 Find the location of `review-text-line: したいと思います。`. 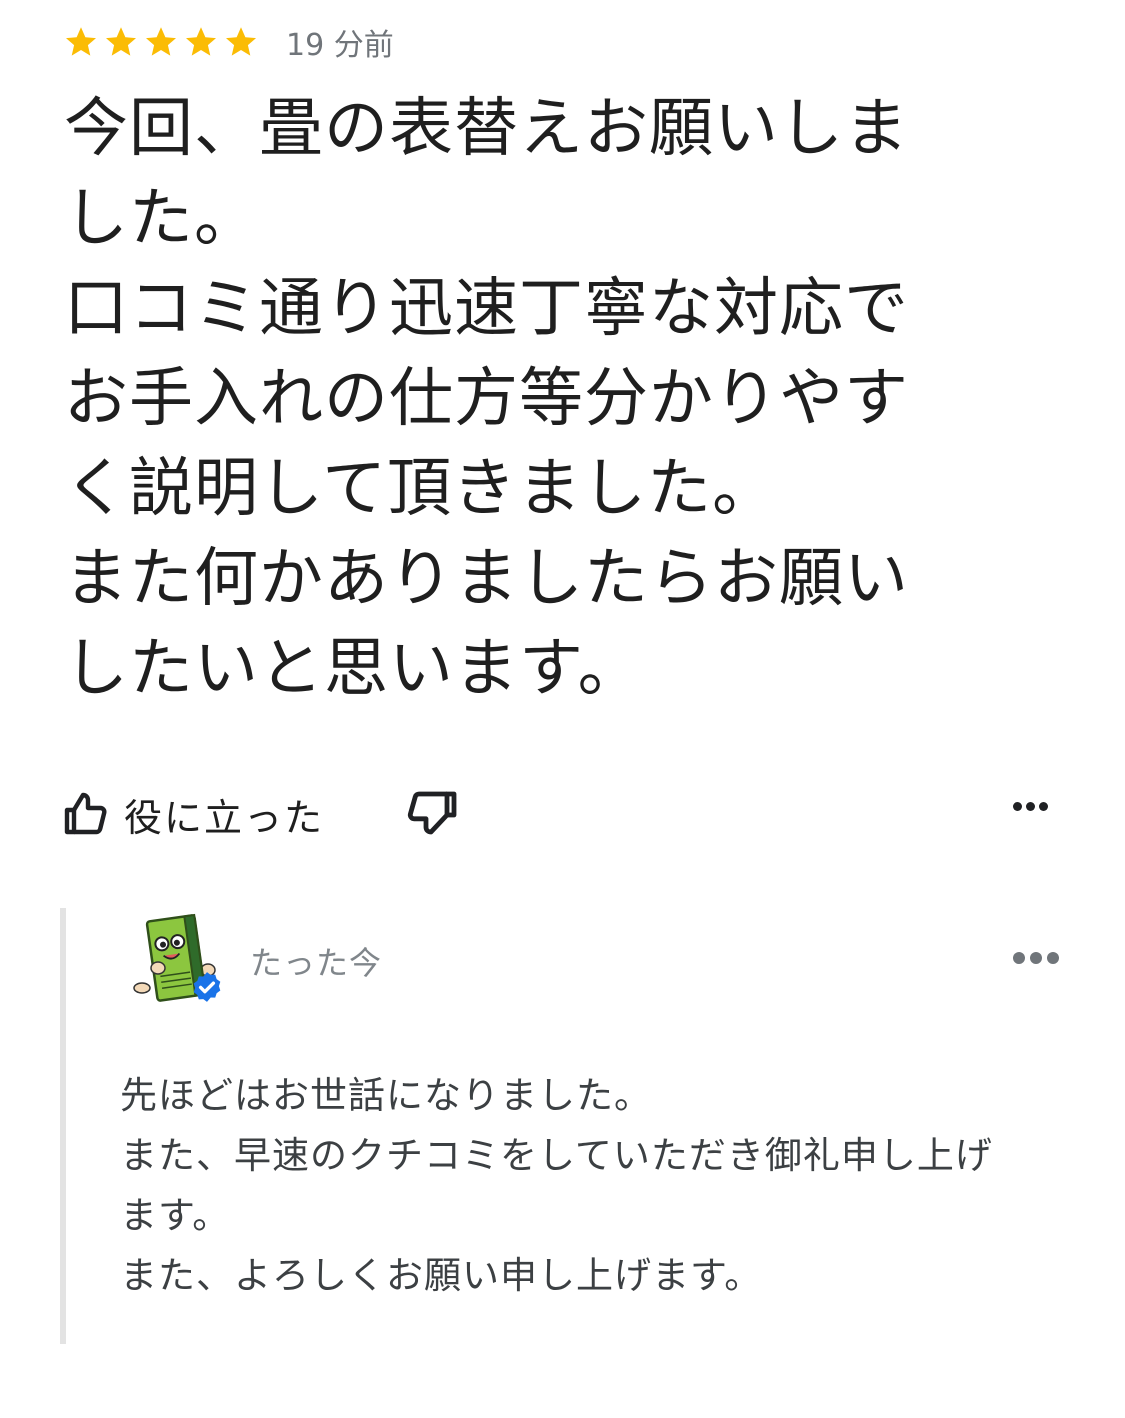

review-text-line: したいと思います。 is located at coordinates (353, 669).